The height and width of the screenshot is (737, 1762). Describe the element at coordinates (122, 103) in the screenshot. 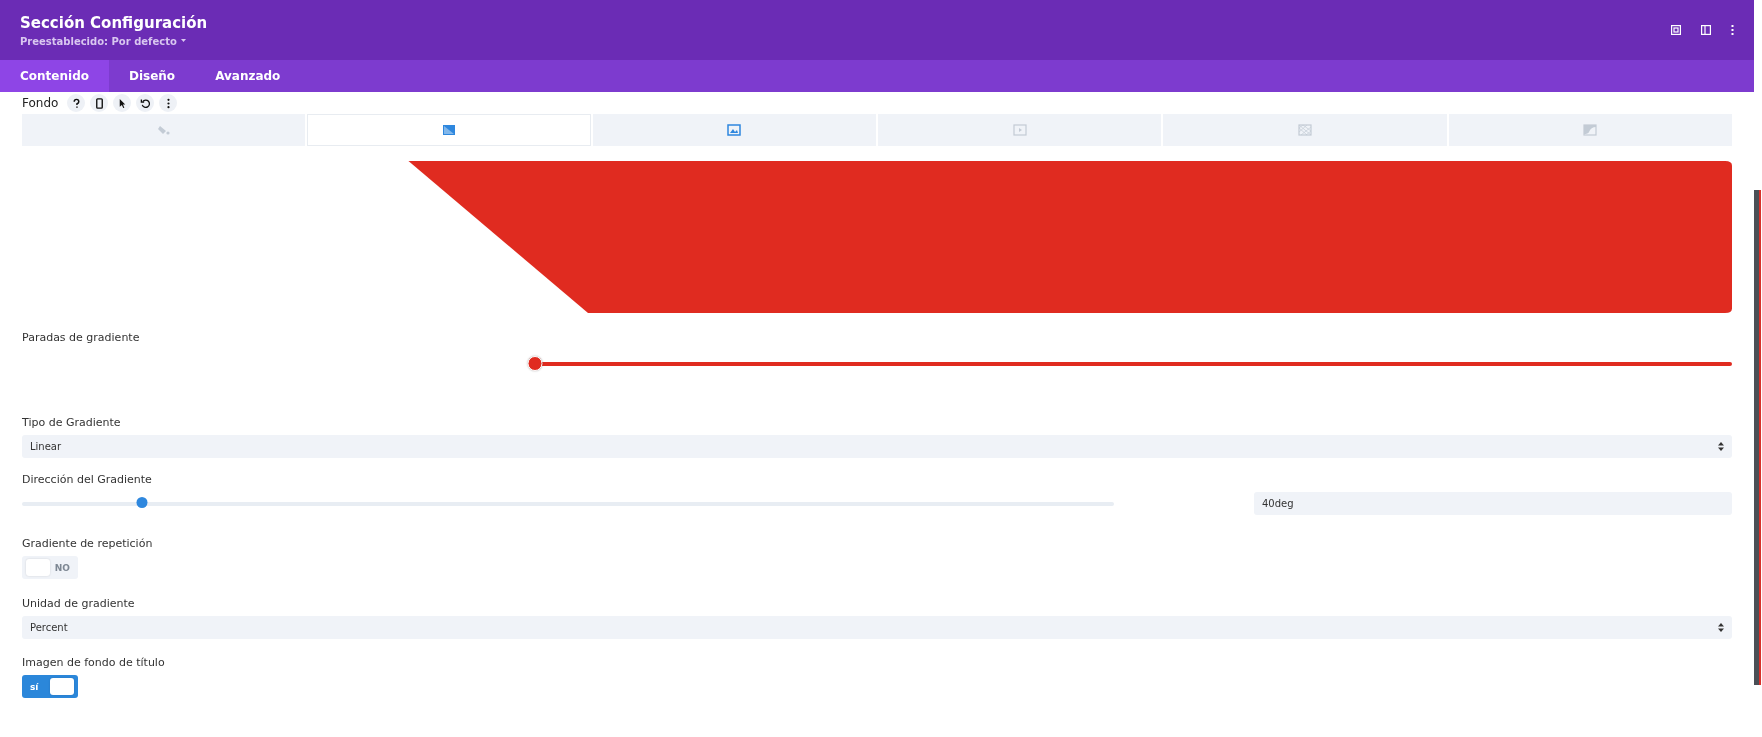

I see `hover-button` at that location.